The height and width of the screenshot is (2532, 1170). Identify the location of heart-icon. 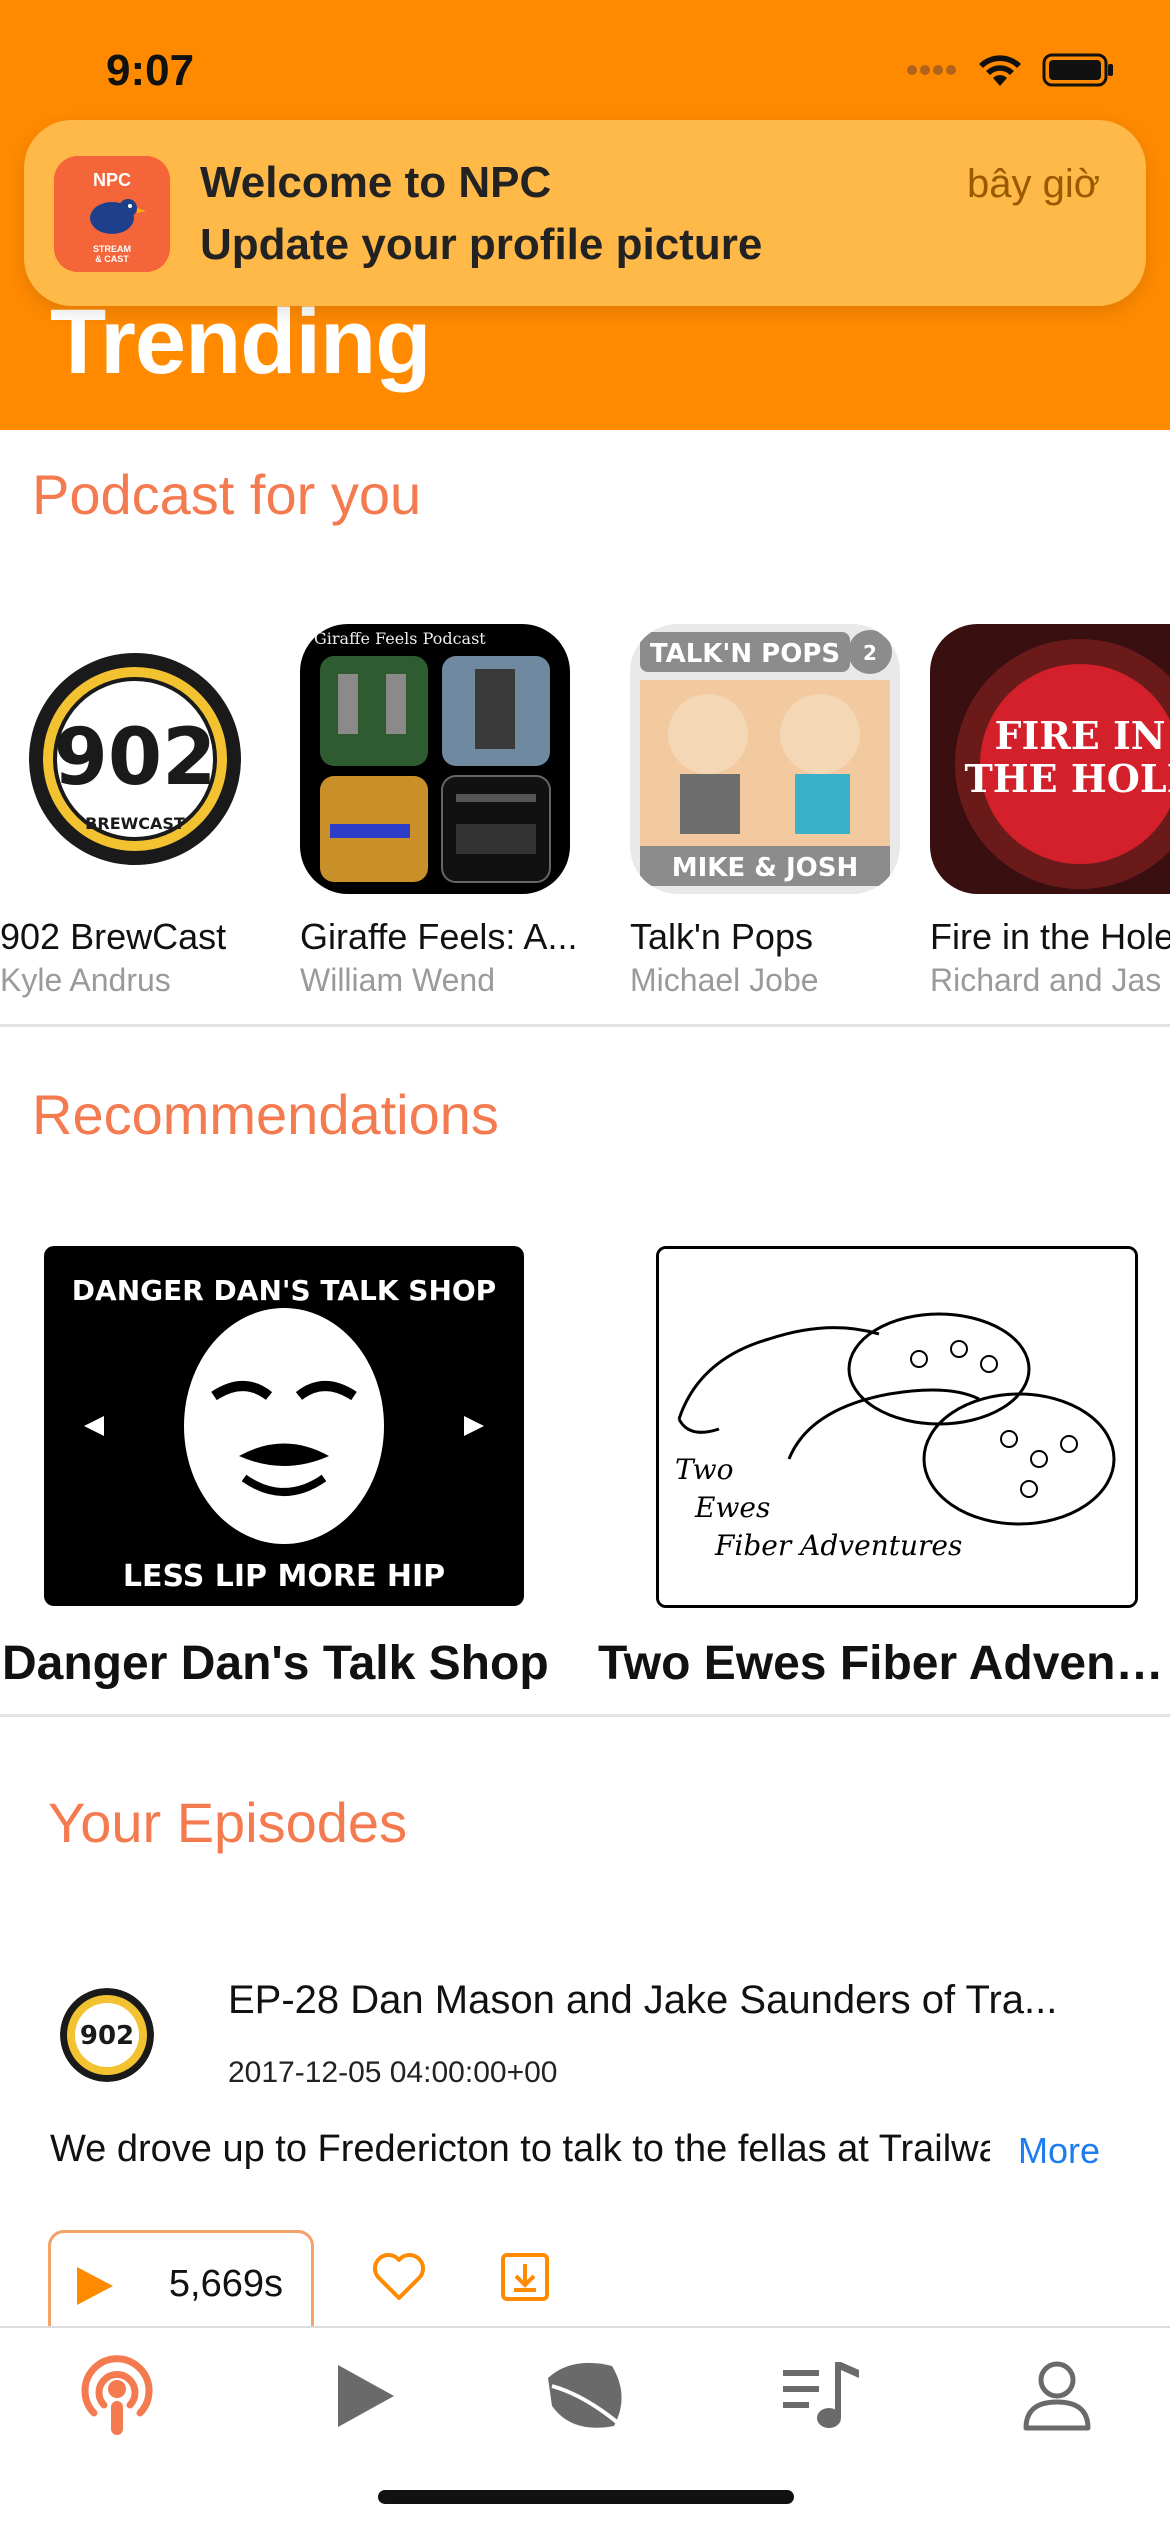
(399, 2277).